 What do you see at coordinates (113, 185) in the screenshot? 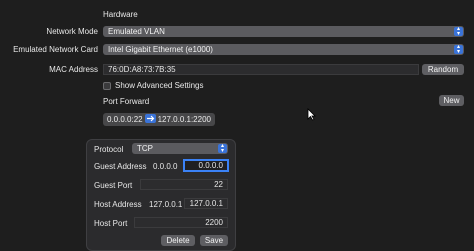
I see `guest-port-label: Guest Port` at bounding box center [113, 185].